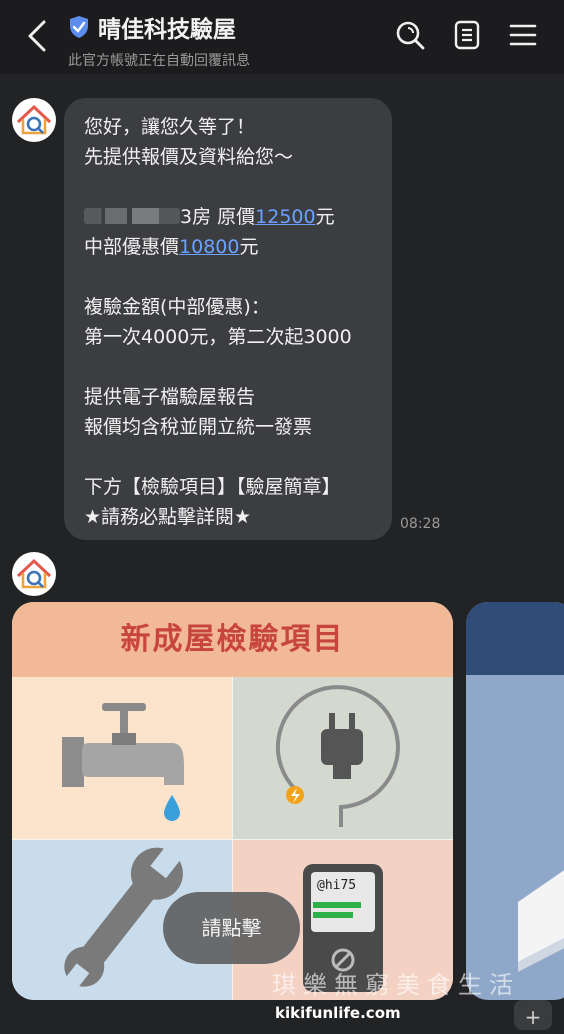  What do you see at coordinates (168, 517) in the screenshot?
I see `must-click-line: ★請務必點擊詳閱★` at bounding box center [168, 517].